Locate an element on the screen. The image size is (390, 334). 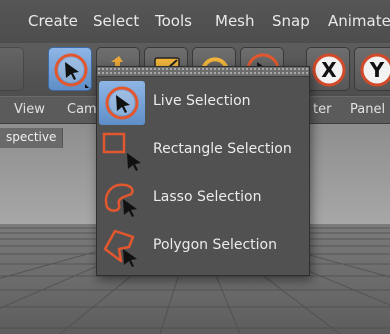
popup-item-rectangle-selection: Rectangle Selection is located at coordinates (203, 151).